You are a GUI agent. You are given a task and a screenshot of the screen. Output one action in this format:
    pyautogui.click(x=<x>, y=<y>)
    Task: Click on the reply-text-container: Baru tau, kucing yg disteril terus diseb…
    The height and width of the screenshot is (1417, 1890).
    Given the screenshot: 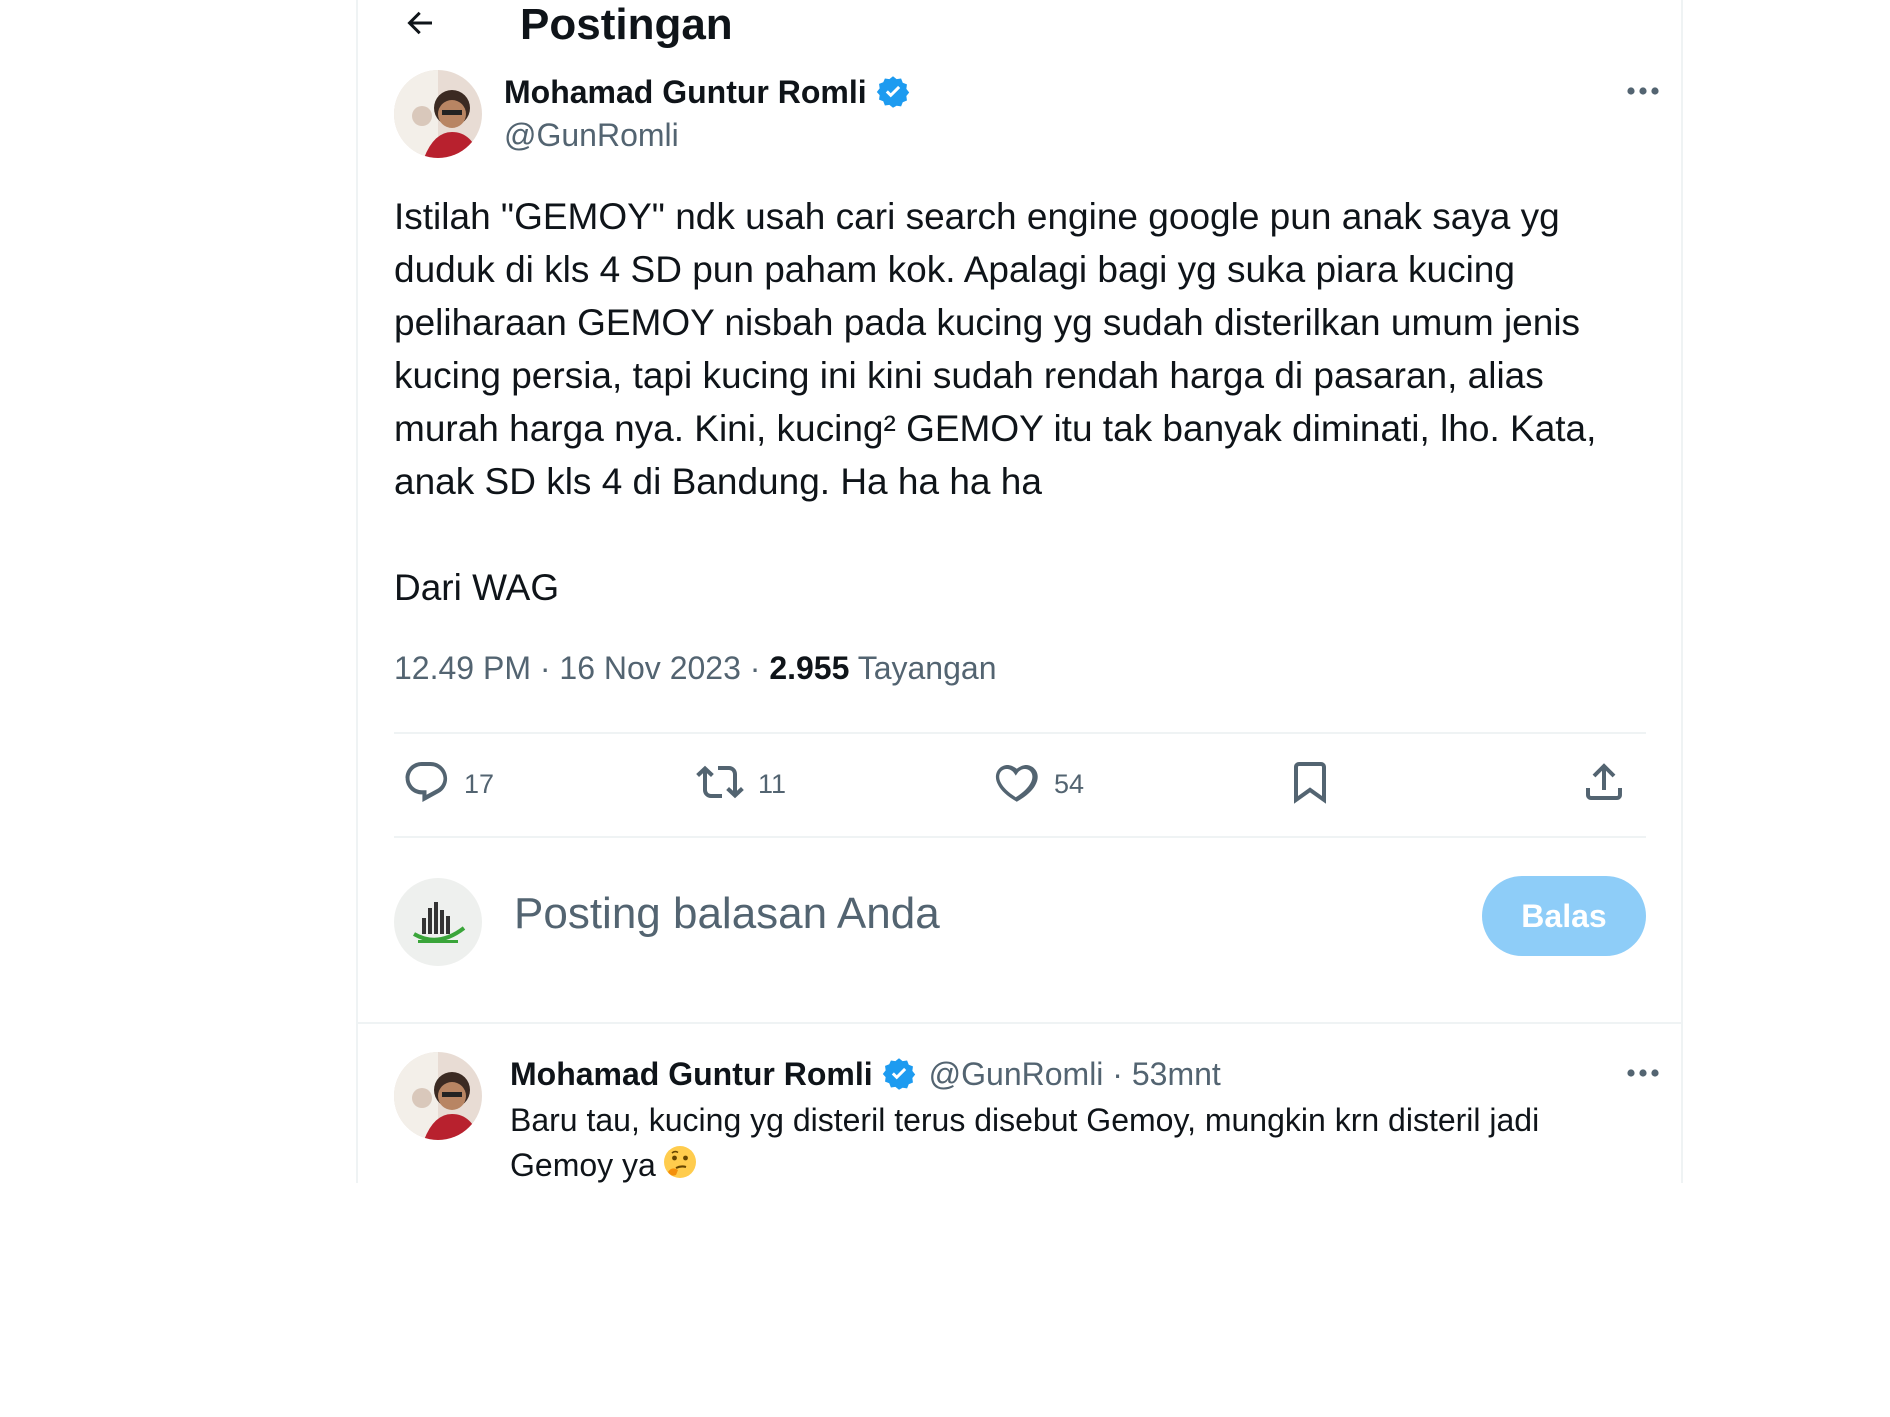 What is the action you would take?
    pyautogui.click(x=1080, y=1145)
    